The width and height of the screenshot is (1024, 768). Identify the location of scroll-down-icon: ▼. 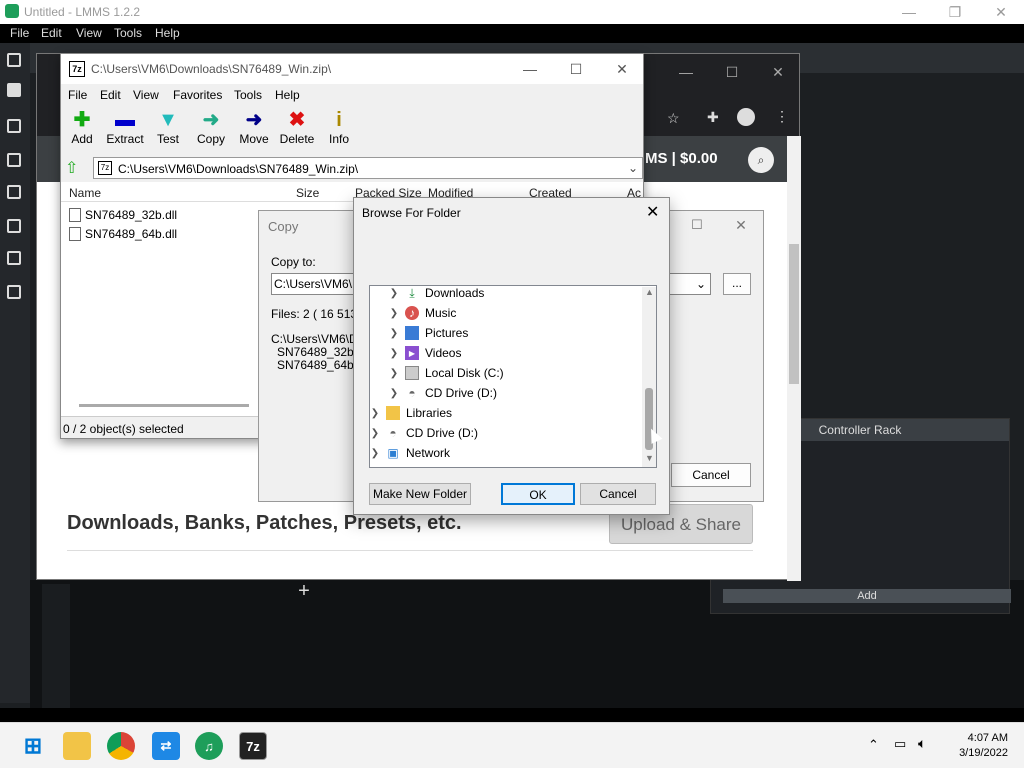
(649, 458).